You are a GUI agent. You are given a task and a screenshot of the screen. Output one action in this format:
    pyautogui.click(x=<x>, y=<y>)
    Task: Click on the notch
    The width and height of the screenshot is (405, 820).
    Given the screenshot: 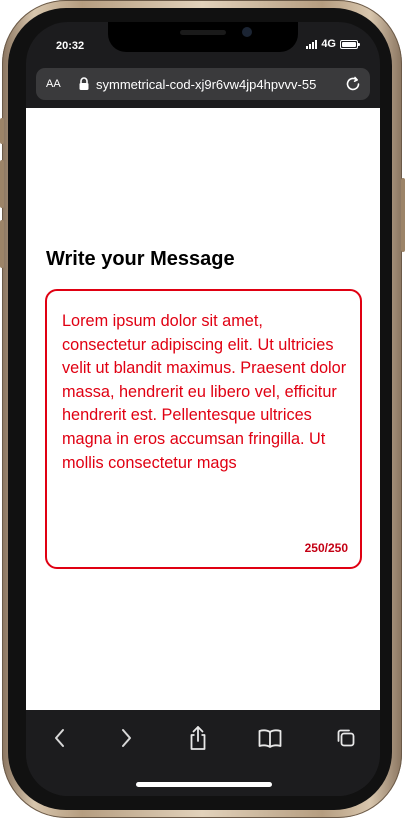 What is the action you would take?
    pyautogui.click(x=203, y=37)
    